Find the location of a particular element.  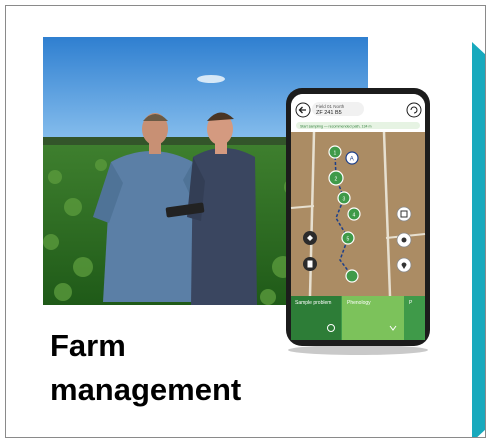

map-point-2: 2 is located at coordinates (336, 180).